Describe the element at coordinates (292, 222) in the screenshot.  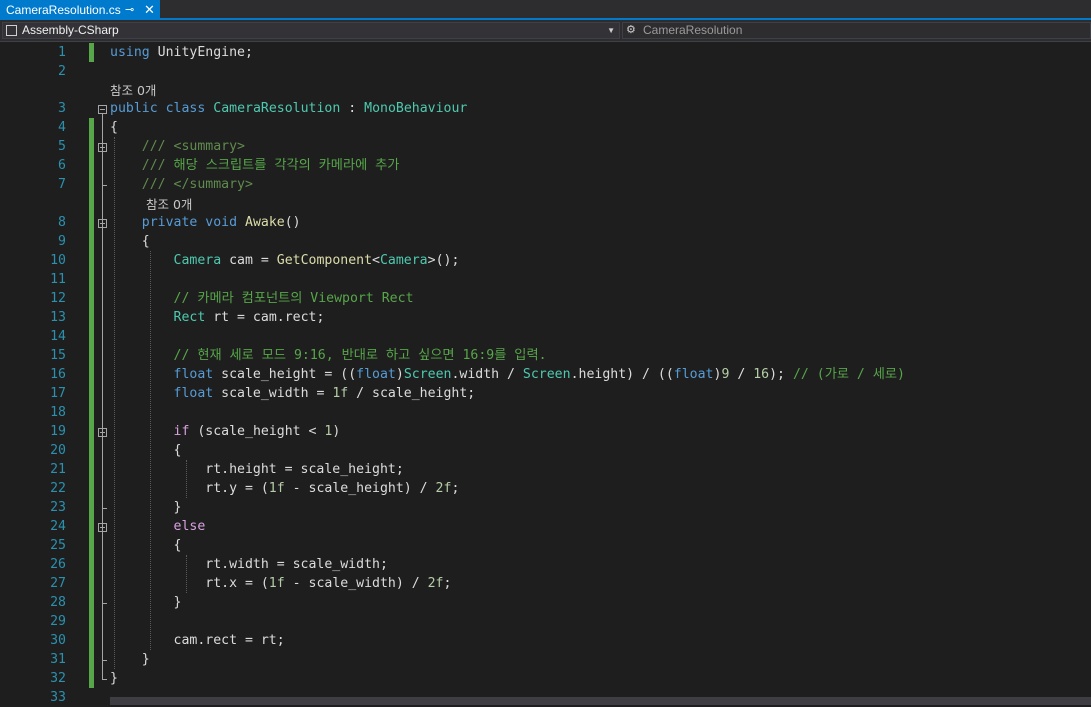
I see `code-token: ()` at that location.